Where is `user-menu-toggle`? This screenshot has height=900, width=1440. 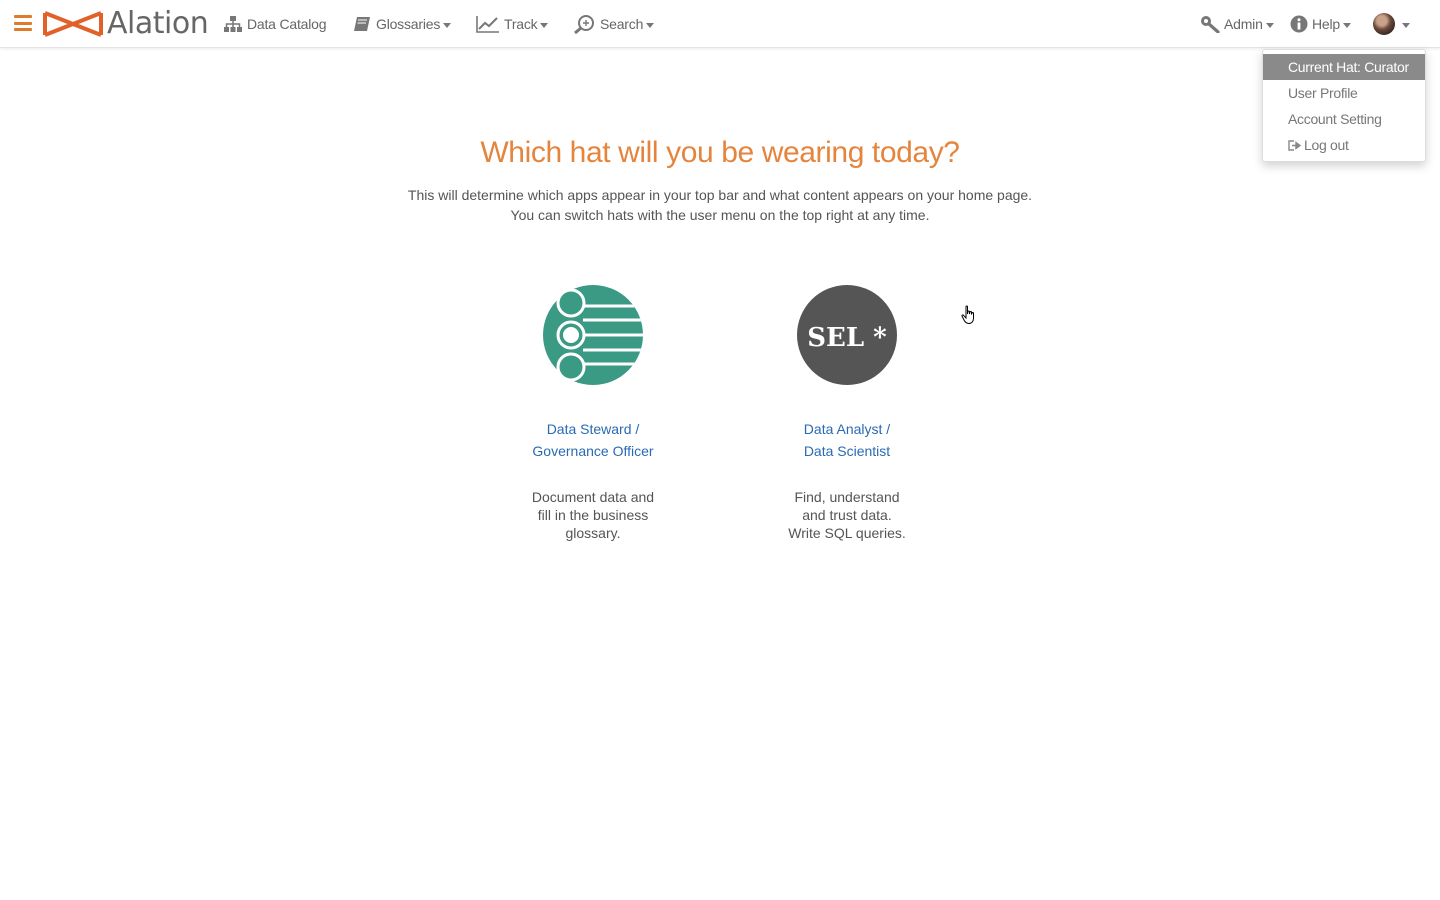 user-menu-toggle is located at coordinates (1391, 24).